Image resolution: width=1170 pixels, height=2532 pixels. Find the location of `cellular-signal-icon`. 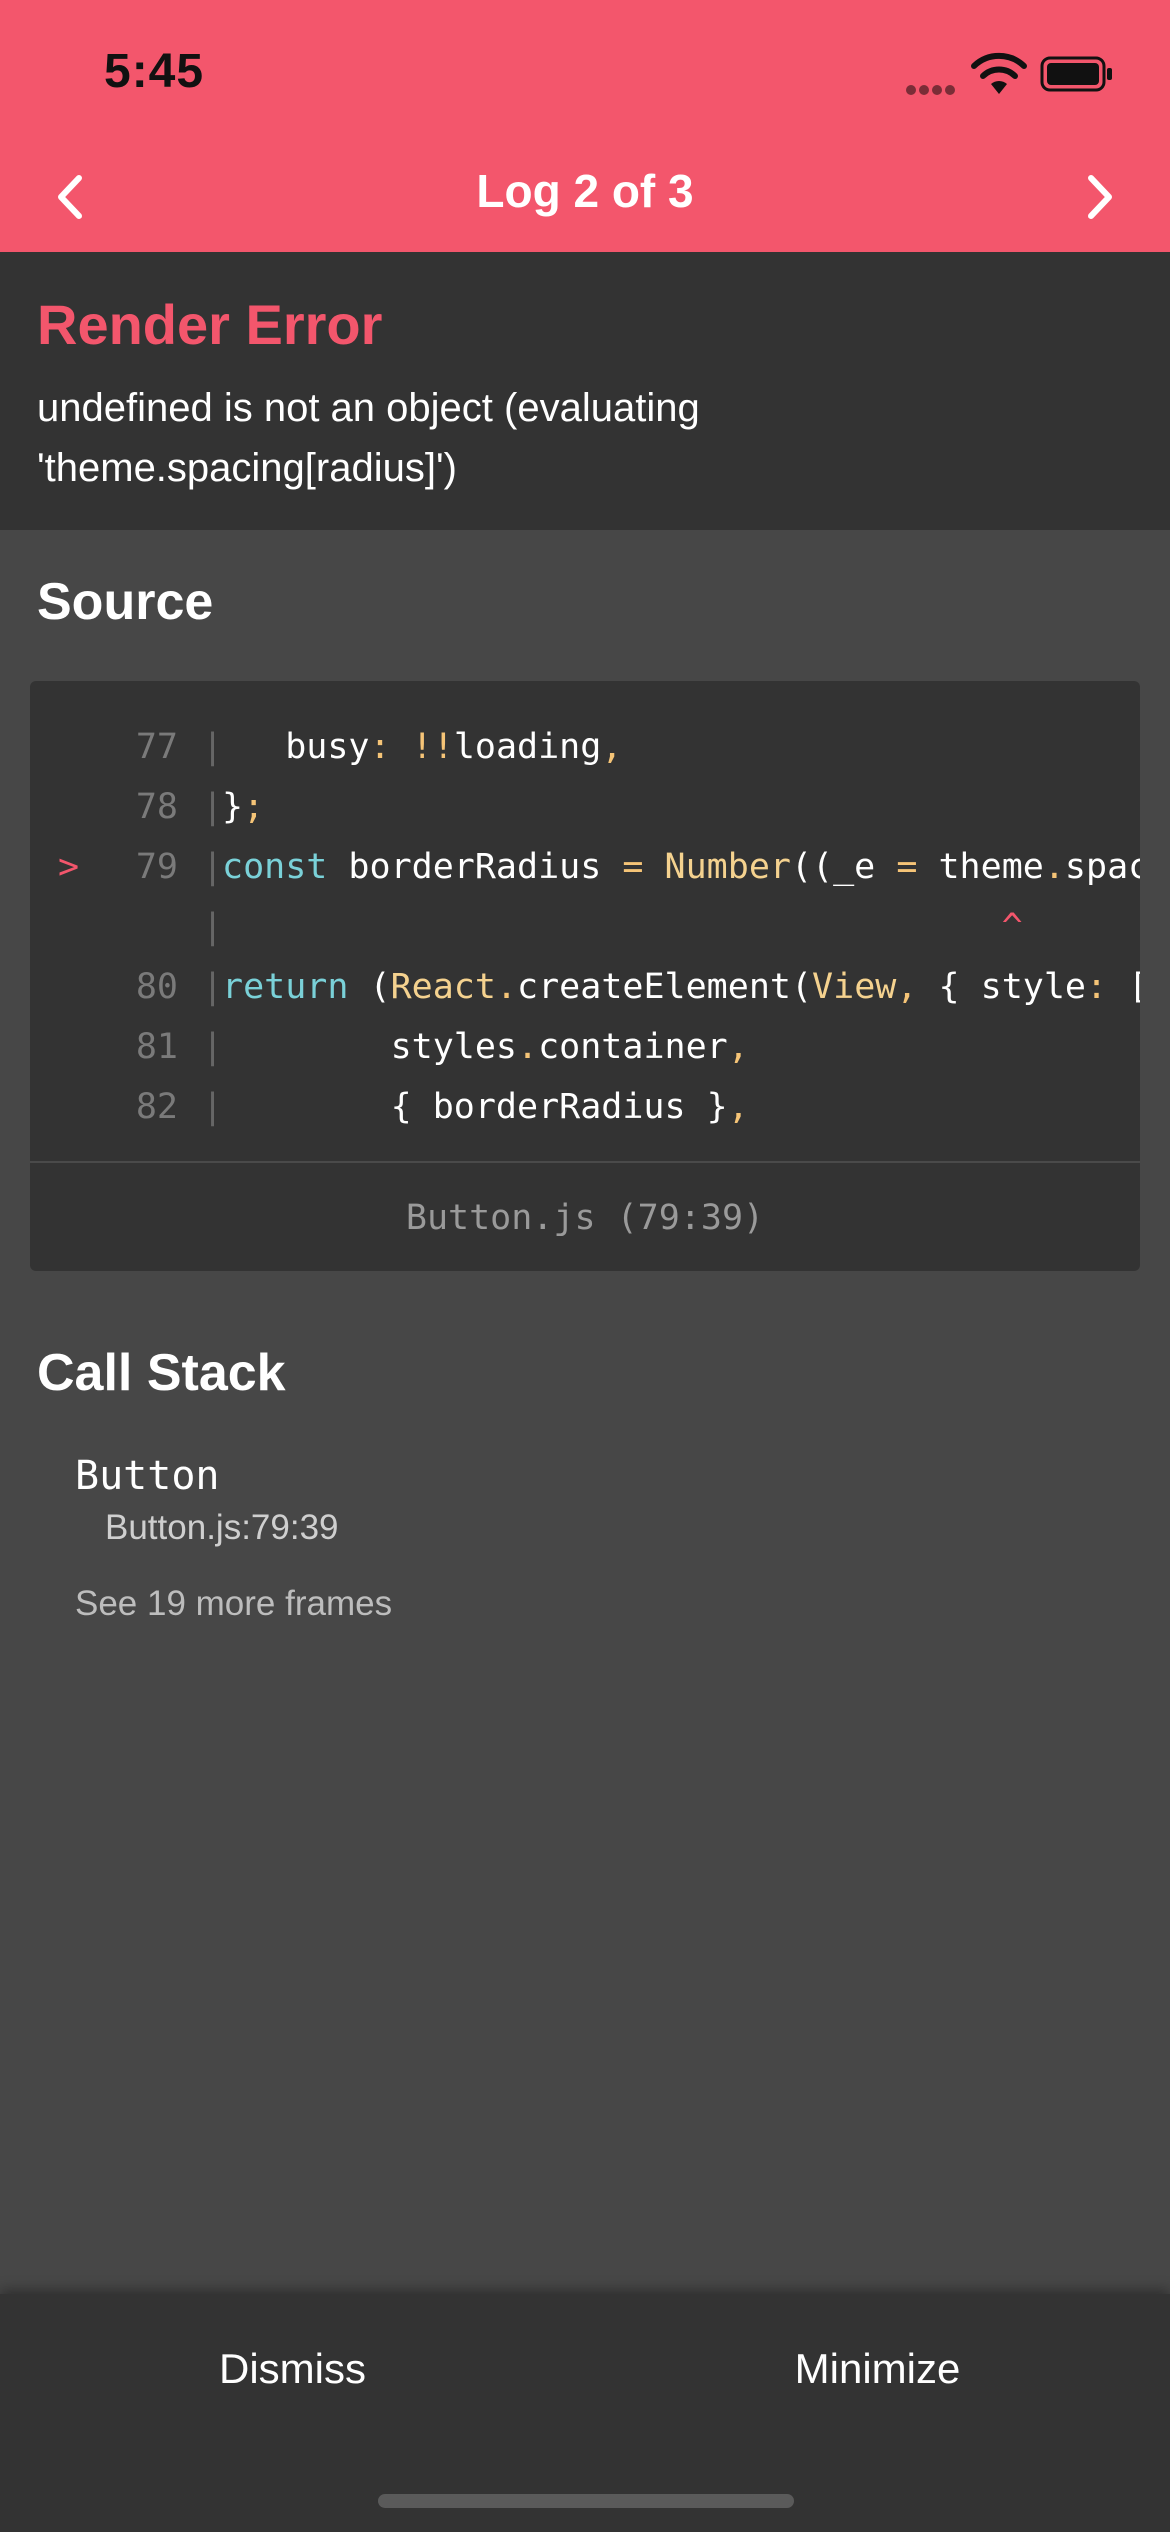

cellular-signal-icon is located at coordinates (932, 88).